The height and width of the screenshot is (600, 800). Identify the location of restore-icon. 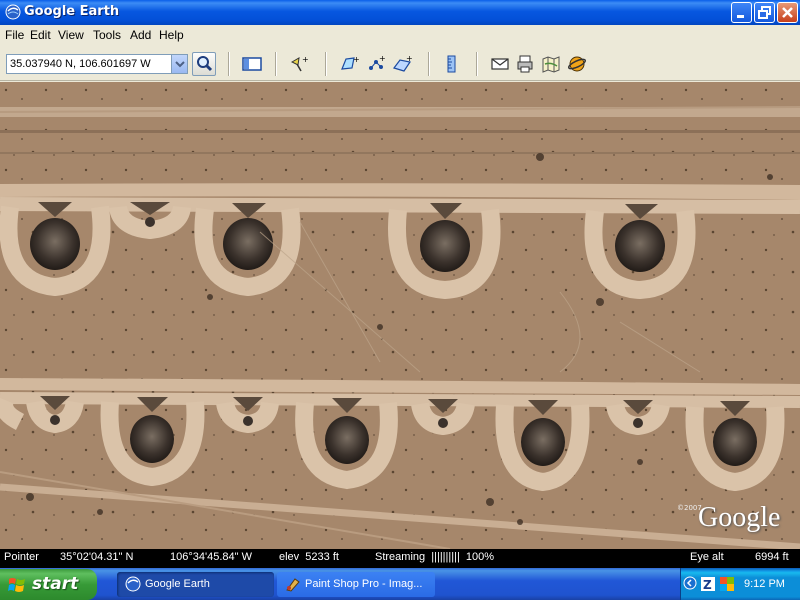
(764, 12).